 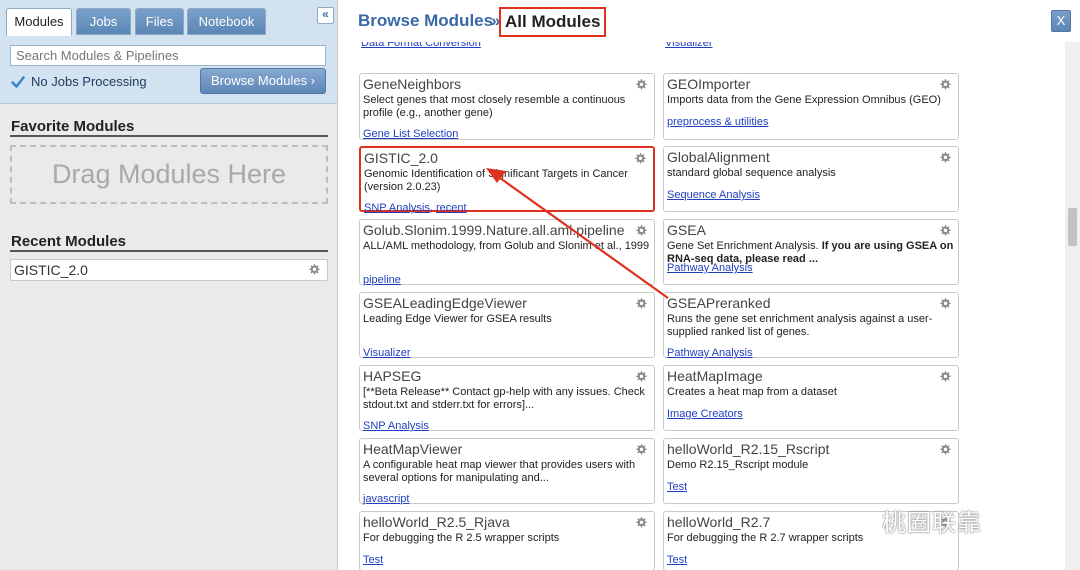 What do you see at coordinates (325, 15) in the screenshot?
I see `double-chevron-left-icon: «` at bounding box center [325, 15].